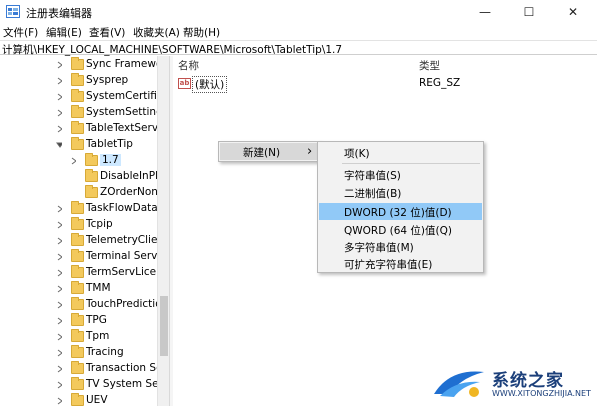 The image size is (597, 406). I want to click on tree-item-label: Terminal Server, so click(122, 256).